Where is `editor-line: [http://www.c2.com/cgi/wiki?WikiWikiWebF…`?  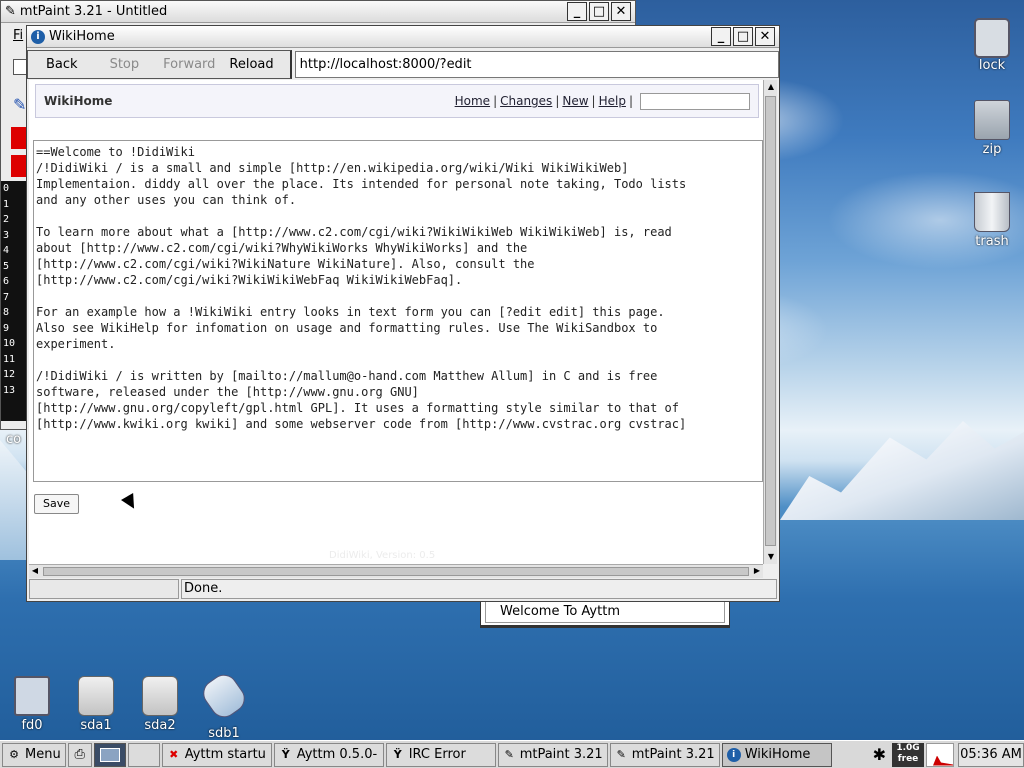
editor-line: [http://www.c2.com/cgi/wiki?WikiWikiWebF… is located at coordinates (249, 280).